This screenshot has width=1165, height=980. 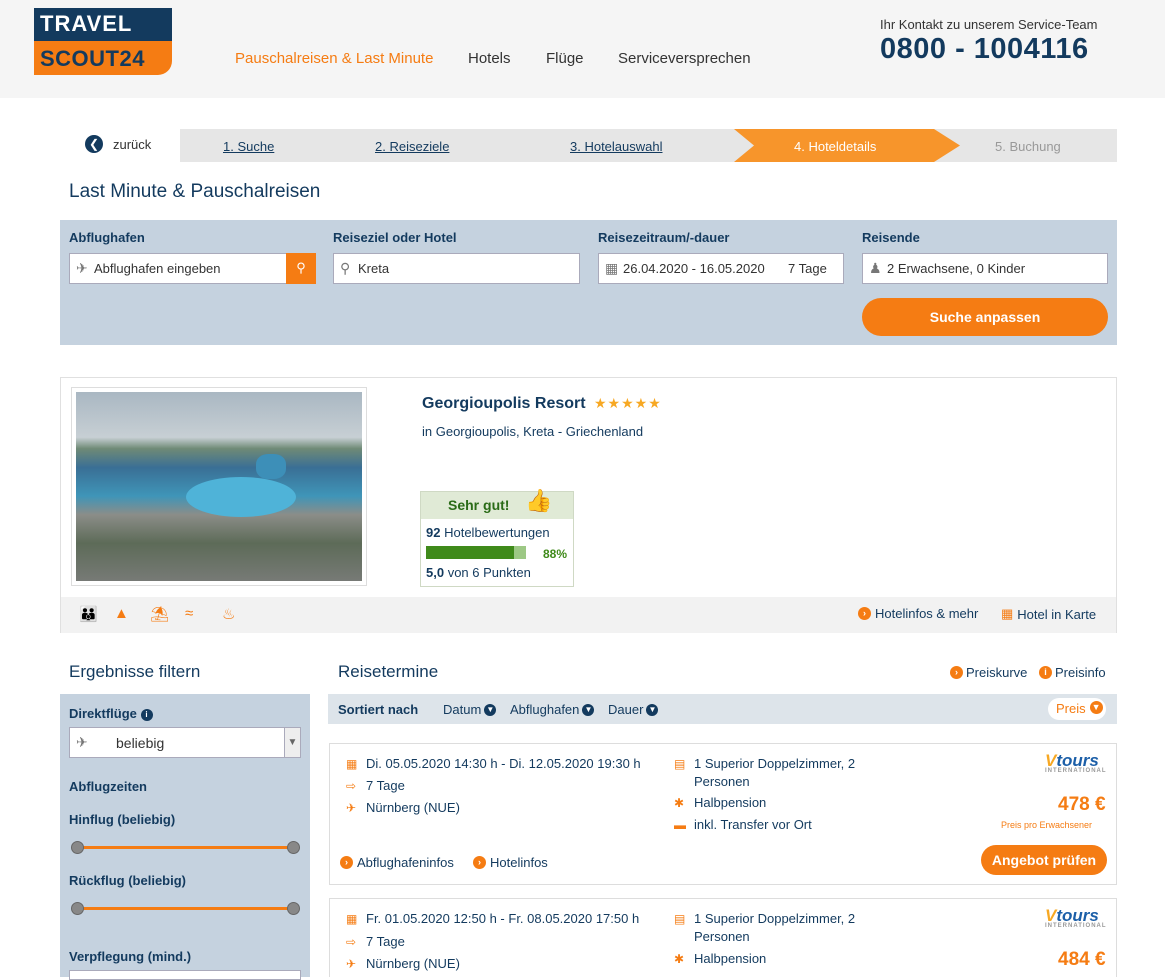 I want to click on offer-airport: Nürnberg (NUE), so click(x=413, y=963).